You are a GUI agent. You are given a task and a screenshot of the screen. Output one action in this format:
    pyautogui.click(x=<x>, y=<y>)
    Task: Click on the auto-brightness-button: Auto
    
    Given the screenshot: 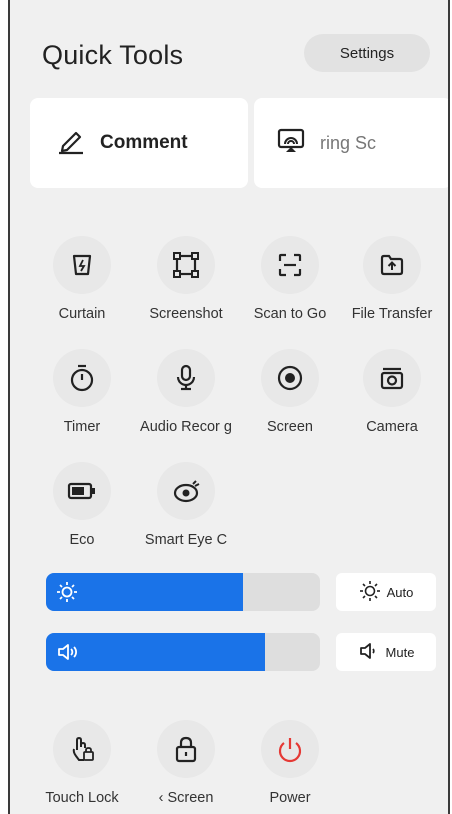 What is the action you would take?
    pyautogui.click(x=386, y=592)
    